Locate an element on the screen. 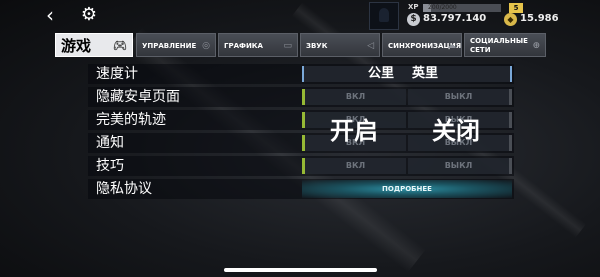 The width and height of the screenshot is (600, 277). gear-icon: ⚙ is located at coordinates (89, 15).